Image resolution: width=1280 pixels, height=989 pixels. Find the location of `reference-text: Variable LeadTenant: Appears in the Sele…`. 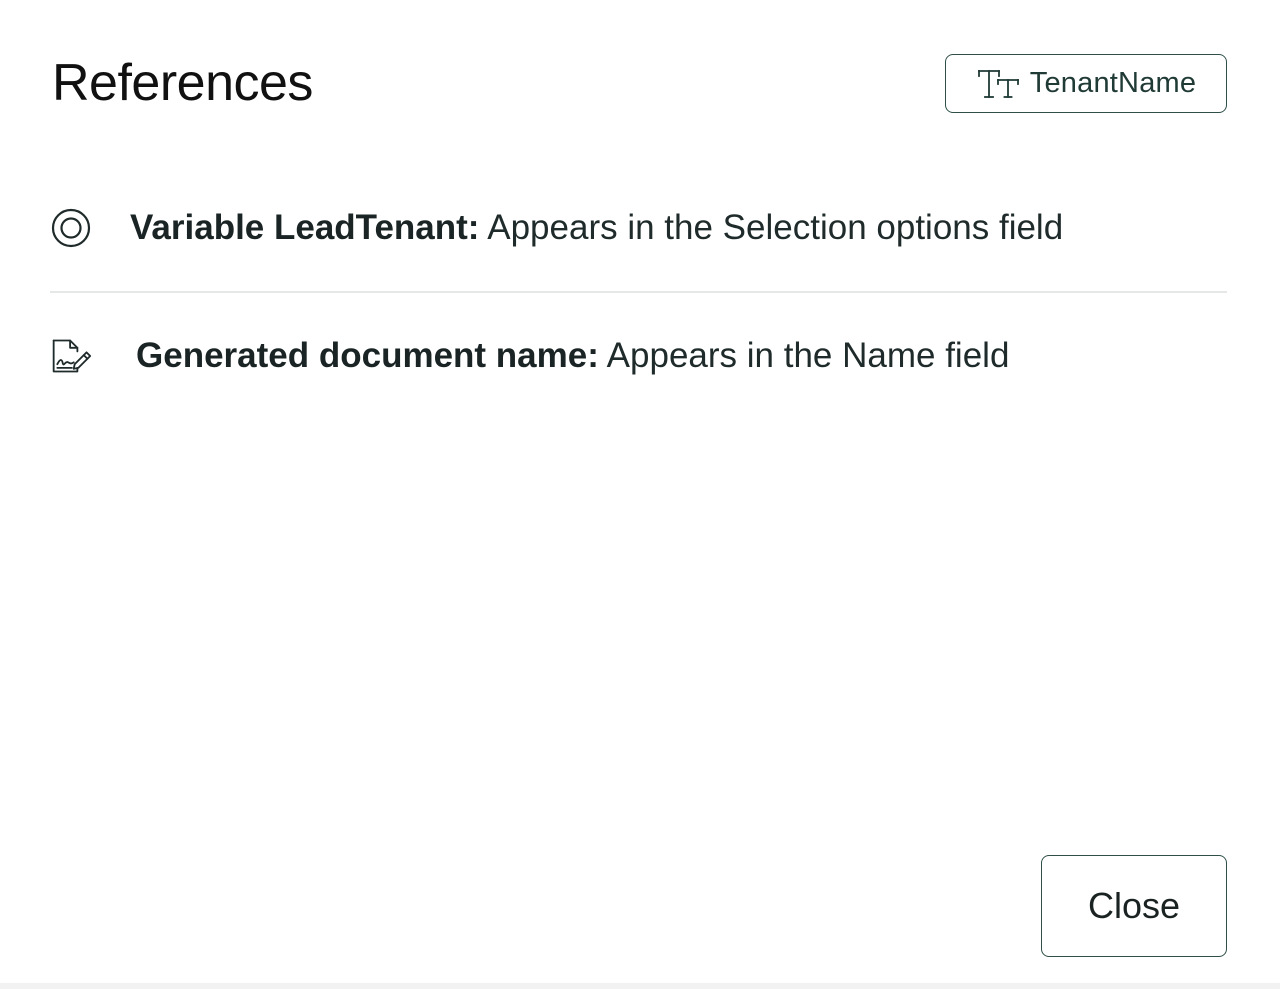

reference-text: Variable LeadTenant: Appears in the Sele… is located at coordinates (596, 228).